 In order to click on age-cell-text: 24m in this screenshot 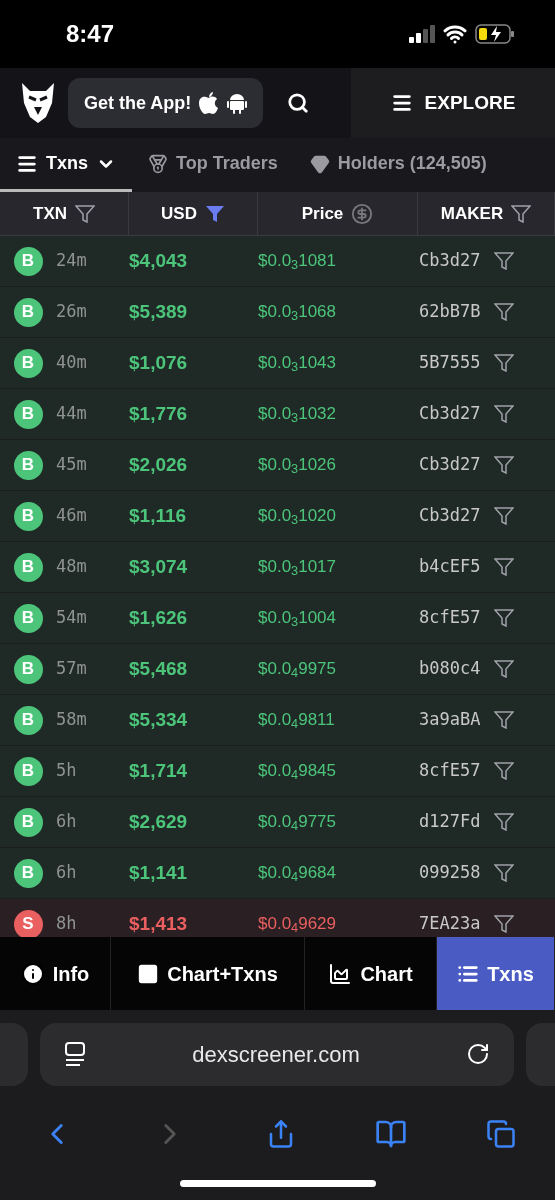, I will do `click(72, 261)`.